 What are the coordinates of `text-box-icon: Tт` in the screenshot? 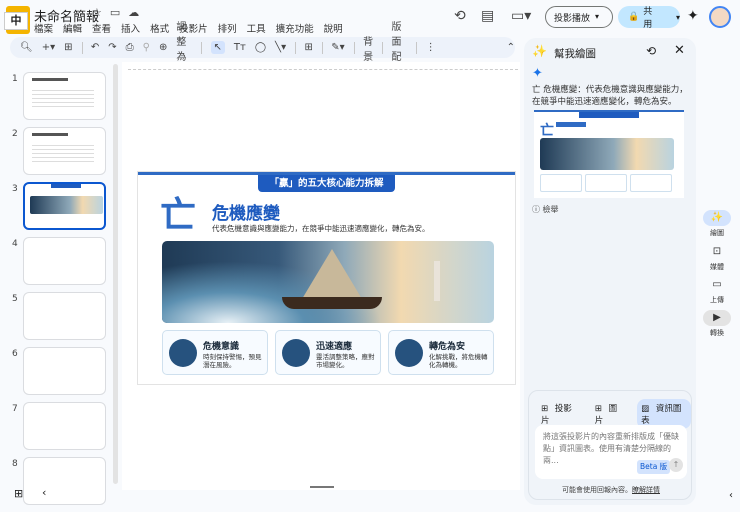 It's located at (240, 47).